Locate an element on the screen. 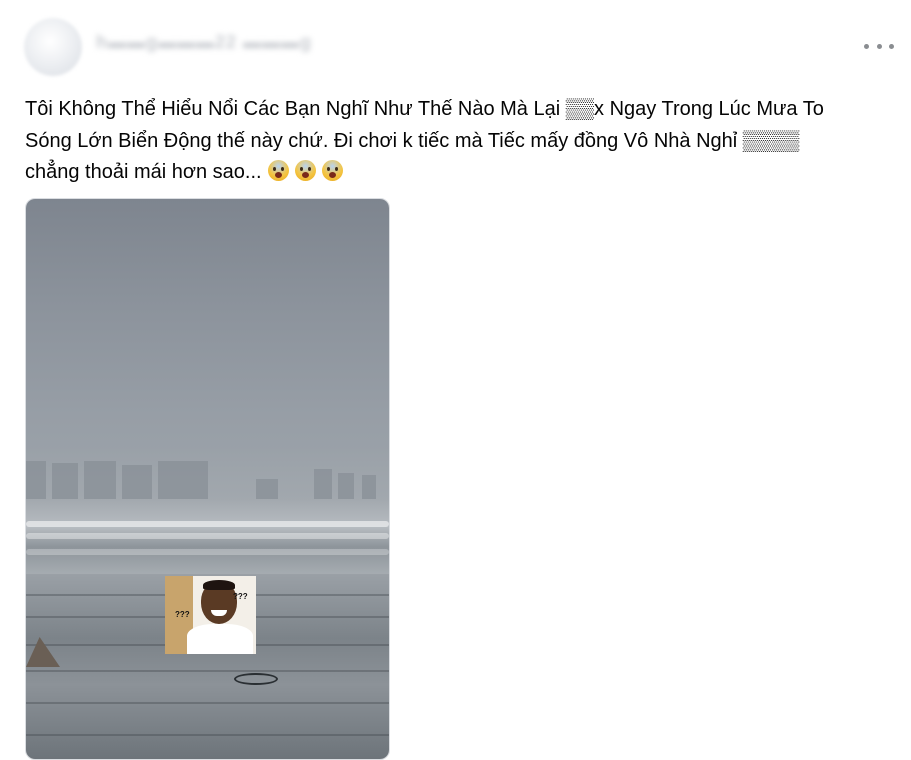  meme-question-right: ??? is located at coordinates (240, 596).